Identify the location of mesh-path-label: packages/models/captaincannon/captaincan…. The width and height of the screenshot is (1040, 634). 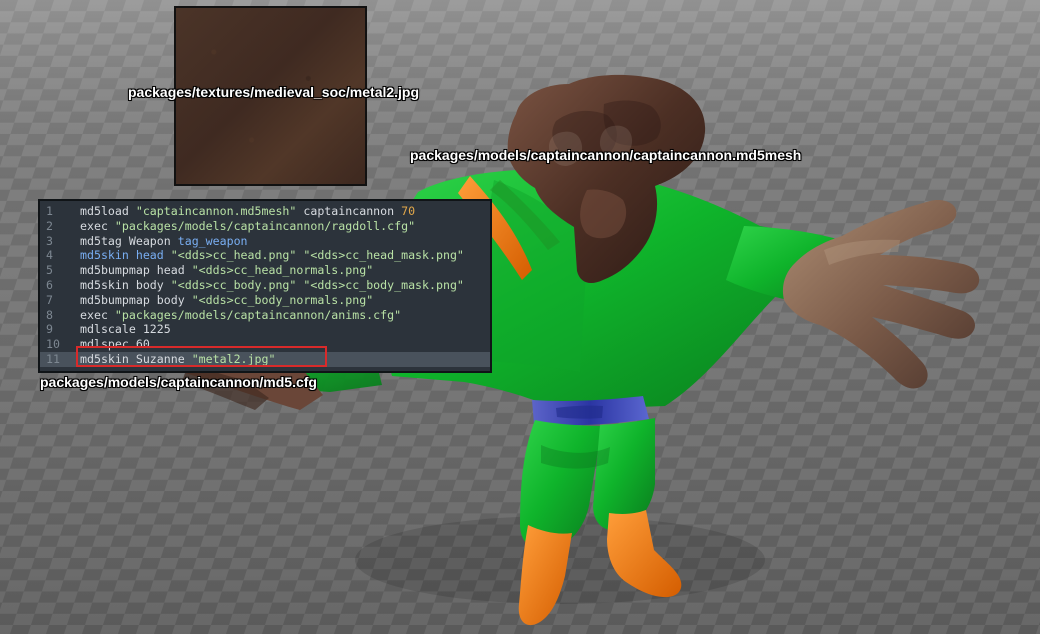
(606, 155).